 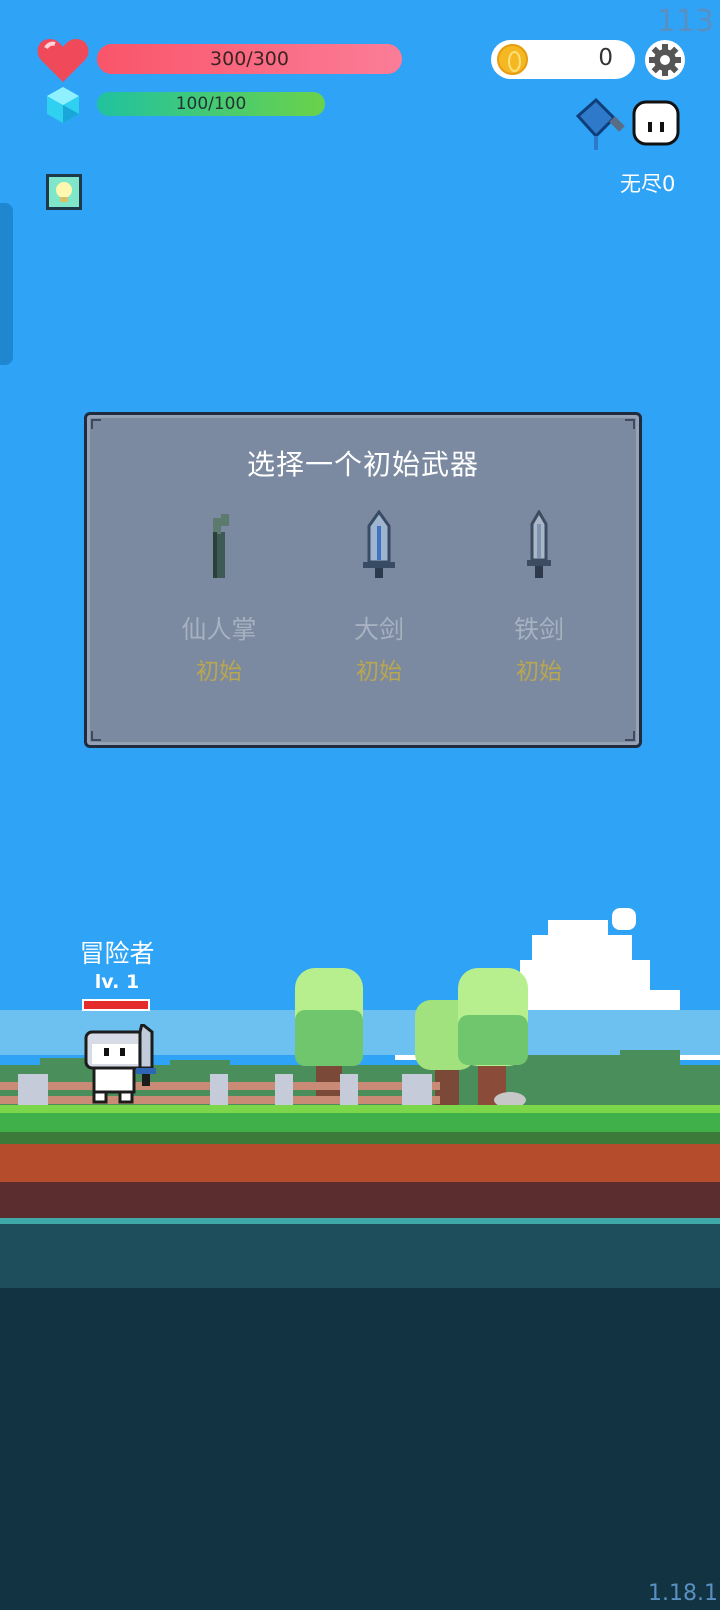 What do you see at coordinates (379, 598) in the screenshot?
I see `weapon-option-greatsword: 大剑 初始` at bounding box center [379, 598].